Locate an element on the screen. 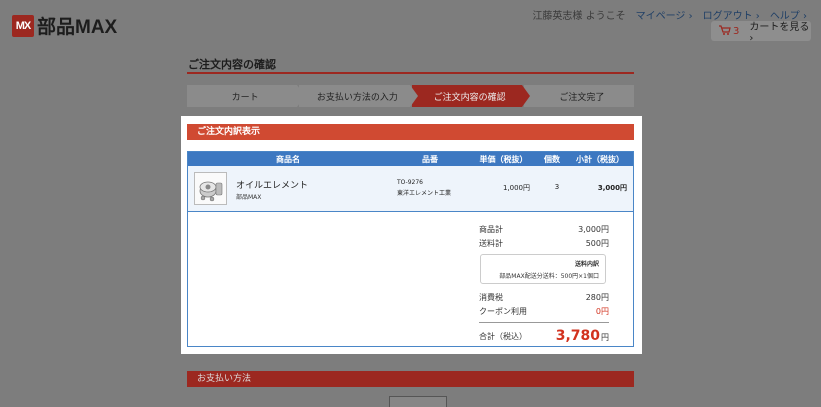  view-cart-button: 3 カートを見る is located at coordinates (761, 31).